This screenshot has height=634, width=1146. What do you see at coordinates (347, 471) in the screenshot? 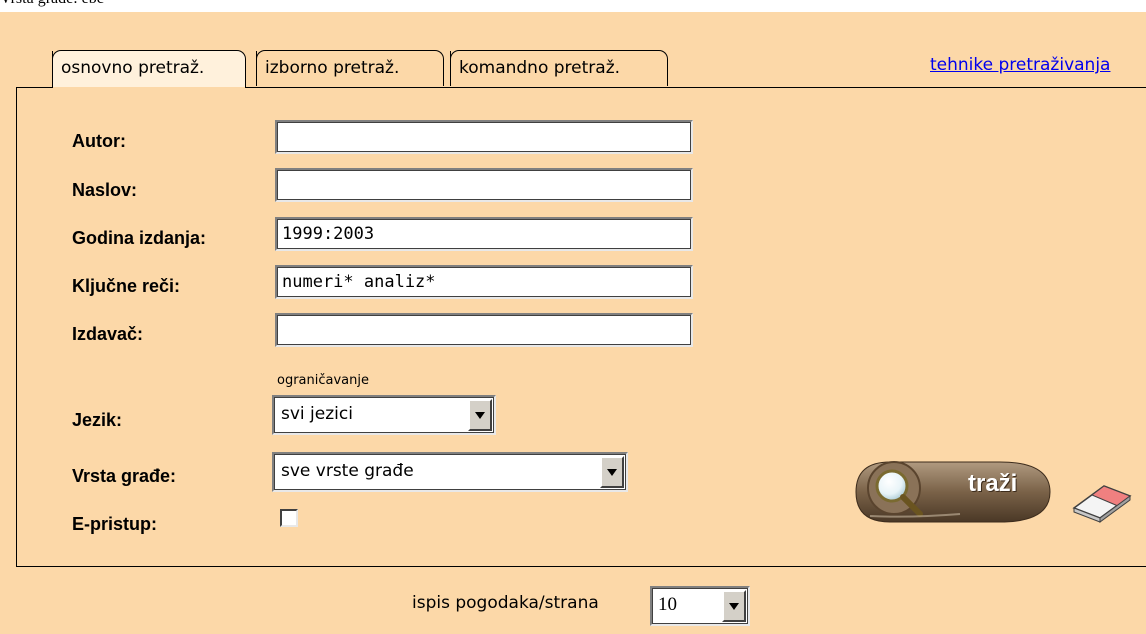
I see `material-type-selected: sve vrste građe` at bounding box center [347, 471].